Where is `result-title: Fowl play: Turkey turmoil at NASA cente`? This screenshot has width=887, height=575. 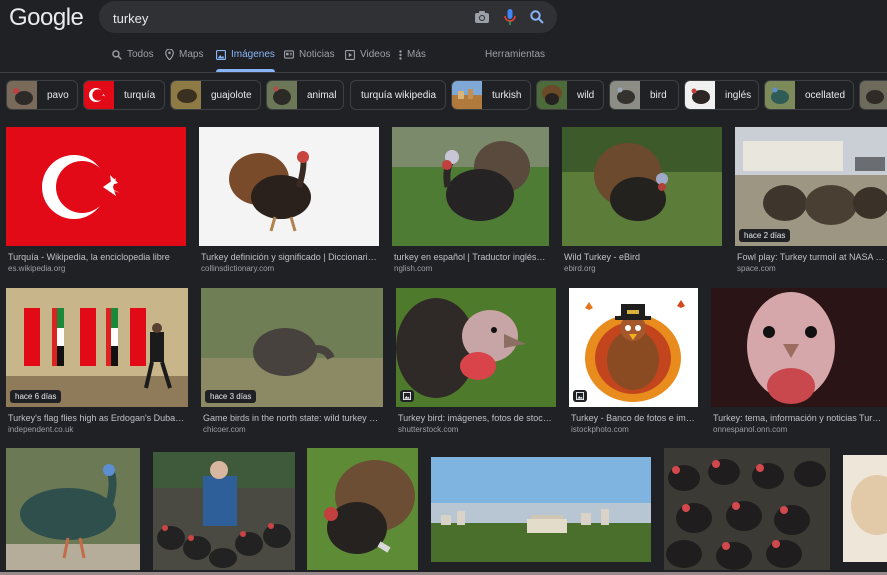
result-title: Fowl play: Turkey turmoil at NASA cente is located at coordinates (812, 257).